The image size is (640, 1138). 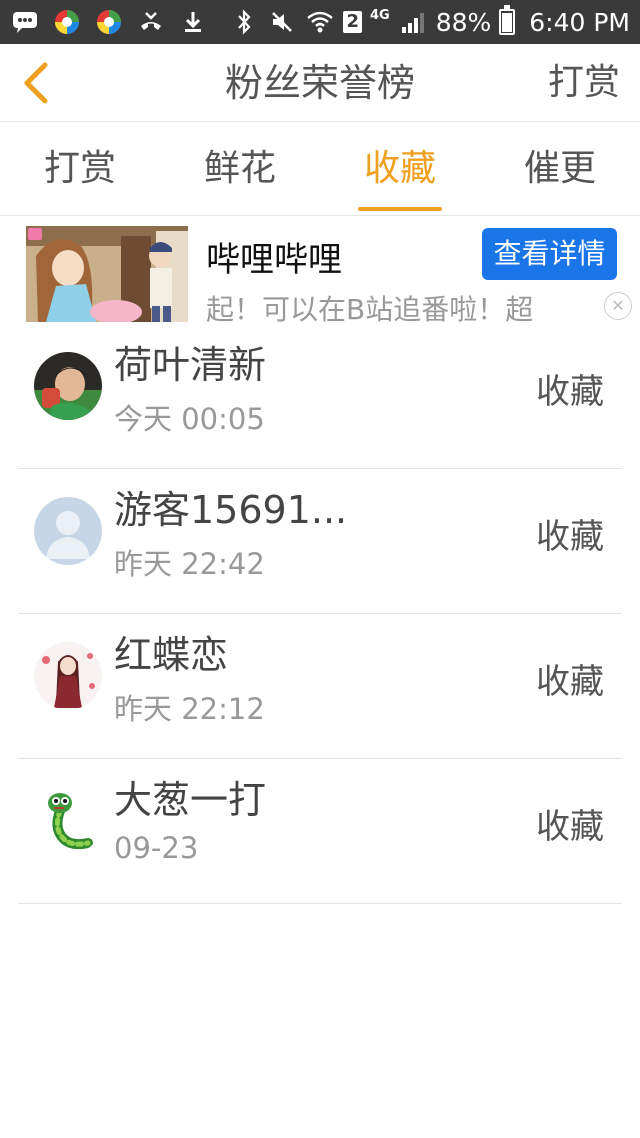 I want to click on page-title: 粉丝荣誉榜, so click(x=319, y=83).